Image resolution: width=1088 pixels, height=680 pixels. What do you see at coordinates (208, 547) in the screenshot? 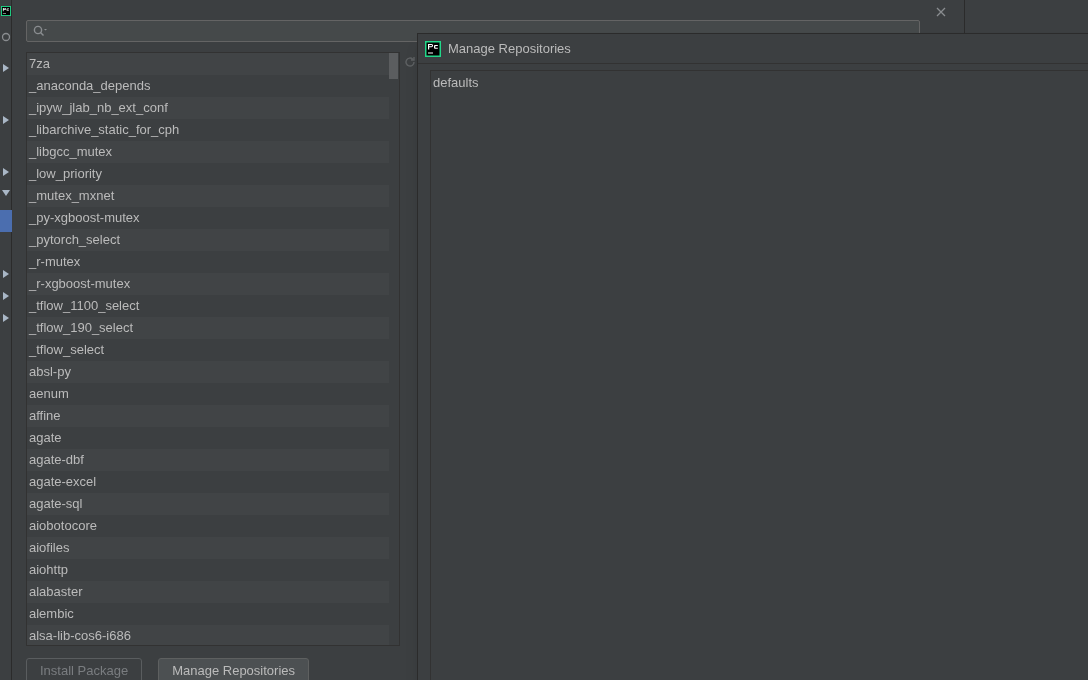
I see `package-item: aiofiles` at bounding box center [208, 547].